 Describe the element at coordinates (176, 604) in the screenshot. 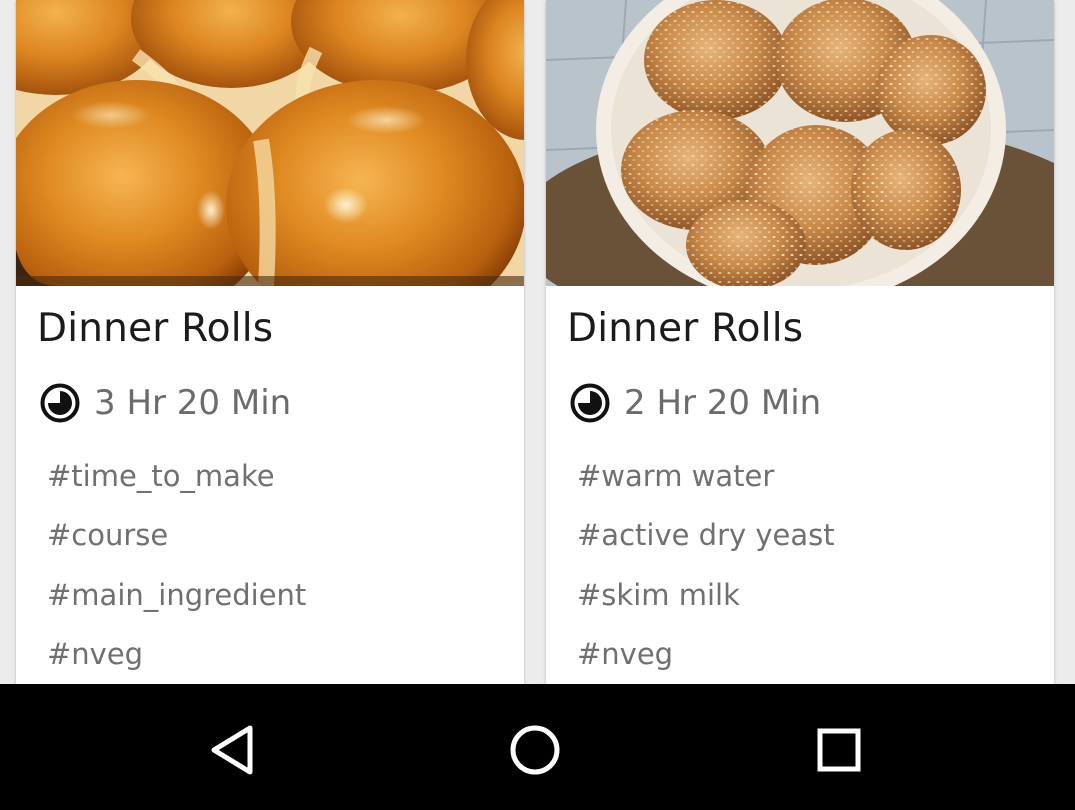

I see `tag-link: #main_ingredient` at that location.